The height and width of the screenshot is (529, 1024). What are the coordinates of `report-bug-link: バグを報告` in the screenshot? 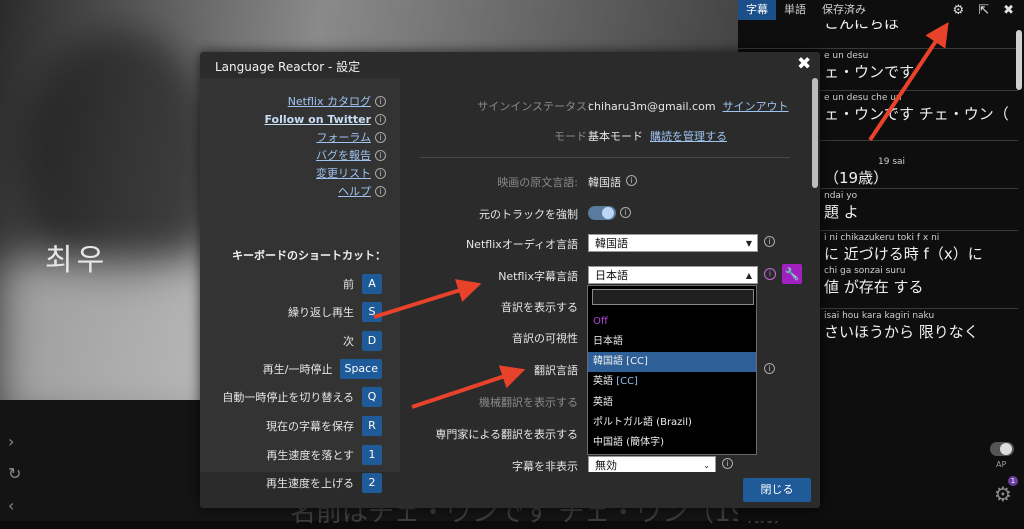 It's located at (343, 155).